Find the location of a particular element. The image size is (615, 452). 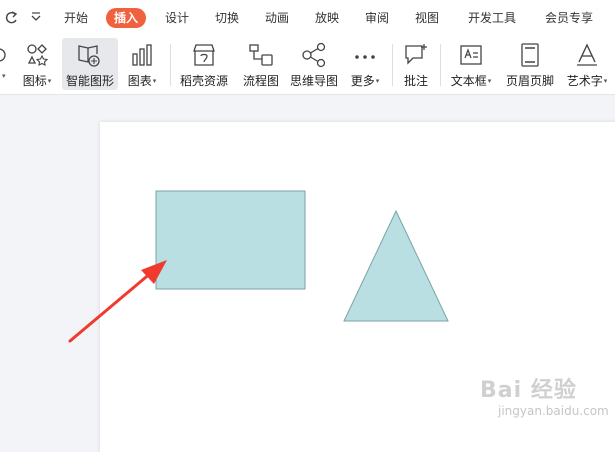

triangle-shape is located at coordinates (396, 265).